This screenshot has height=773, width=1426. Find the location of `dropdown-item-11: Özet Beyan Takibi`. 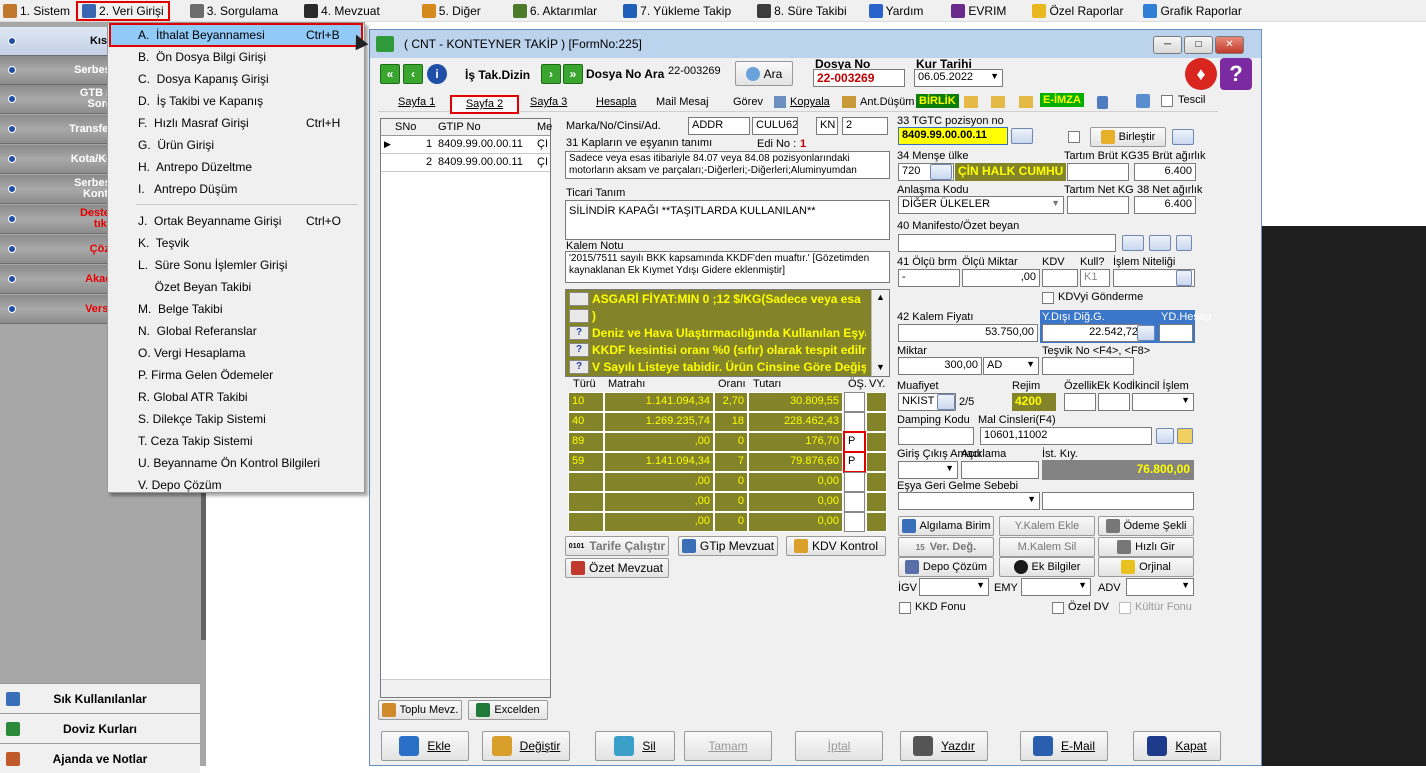

dropdown-item-11: Özet Beyan Takibi is located at coordinates (236, 287).